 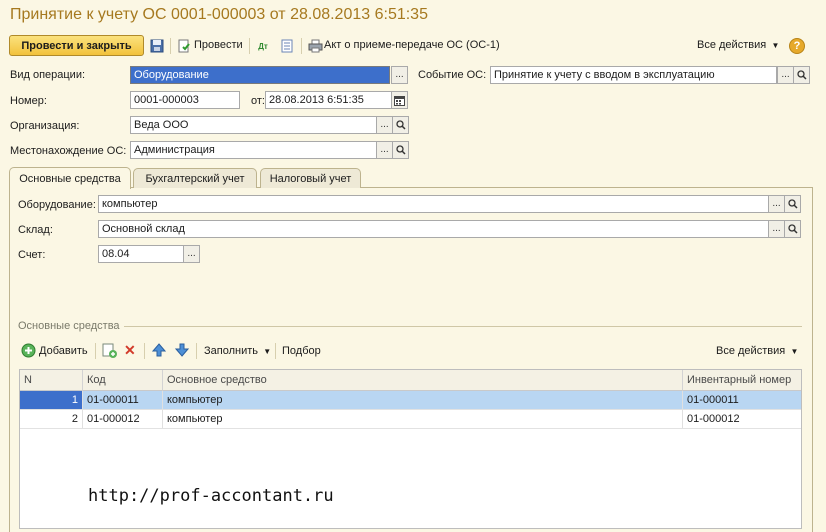 I want to click on location-search-icon, so click(x=400, y=150).